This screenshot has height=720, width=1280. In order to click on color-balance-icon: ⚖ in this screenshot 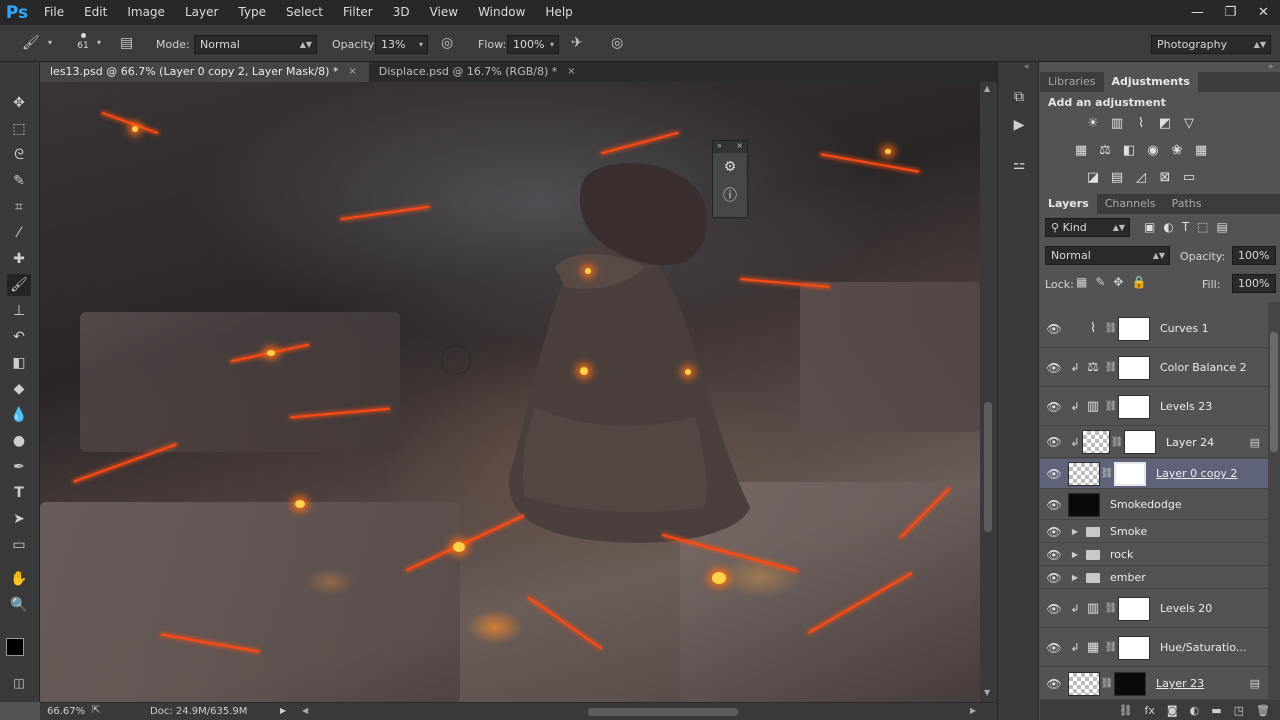, I will do `click(1105, 150)`.